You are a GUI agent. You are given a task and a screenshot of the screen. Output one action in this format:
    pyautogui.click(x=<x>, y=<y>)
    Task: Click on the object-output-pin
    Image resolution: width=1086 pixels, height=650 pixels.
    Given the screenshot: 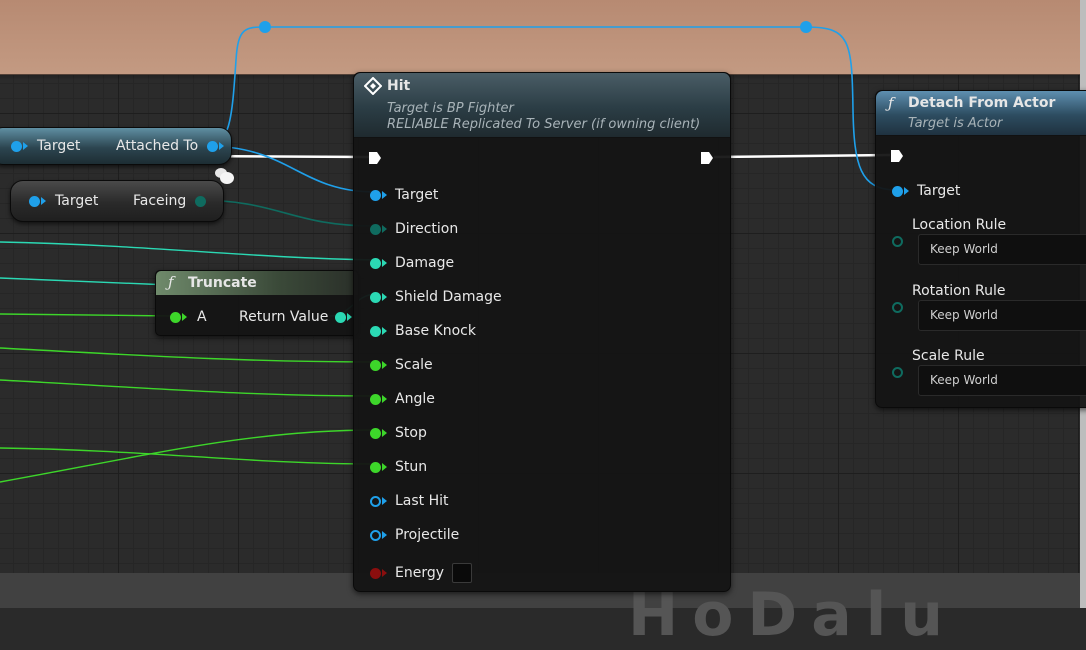 What is the action you would take?
    pyautogui.click(x=213, y=146)
    